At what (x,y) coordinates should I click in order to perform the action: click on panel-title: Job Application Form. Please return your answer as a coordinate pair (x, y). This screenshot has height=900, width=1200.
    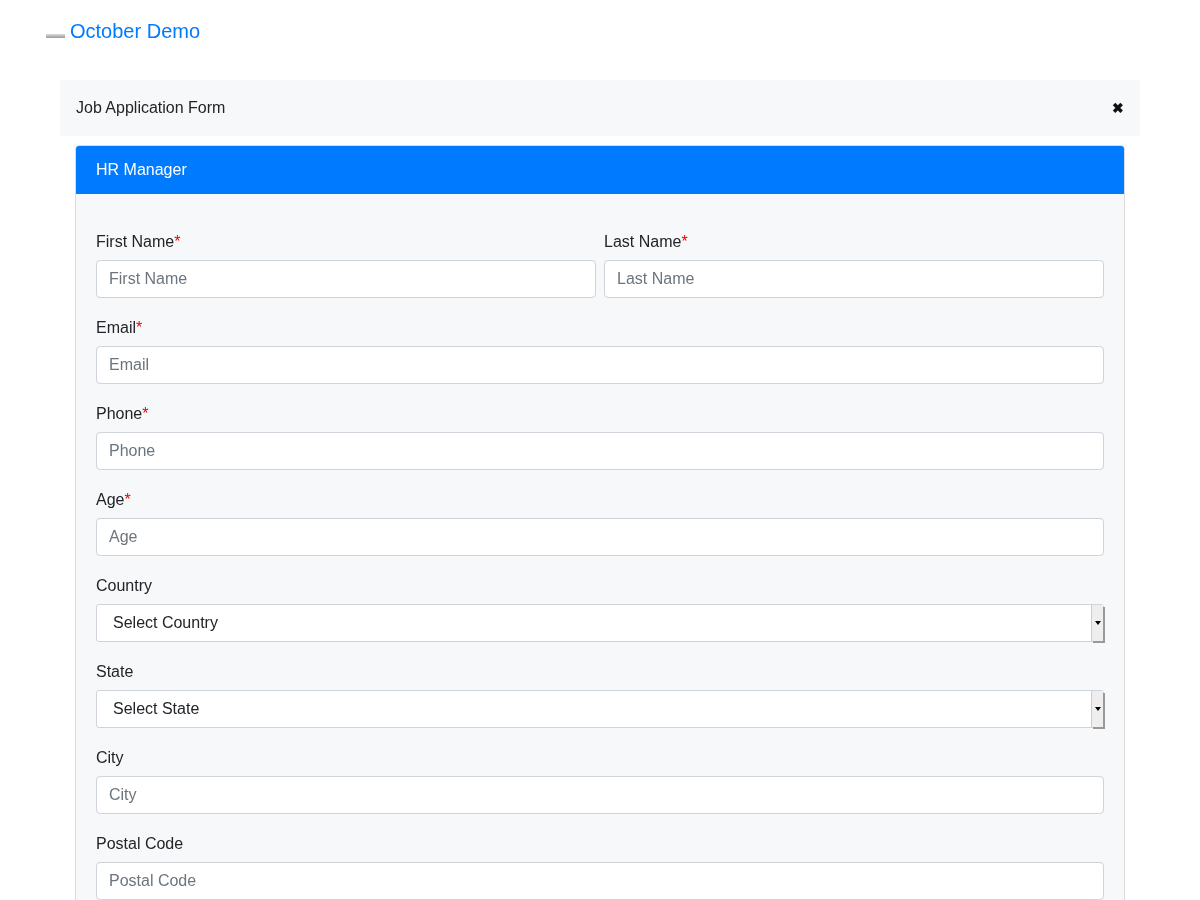
    Looking at the image, I should click on (151, 108).